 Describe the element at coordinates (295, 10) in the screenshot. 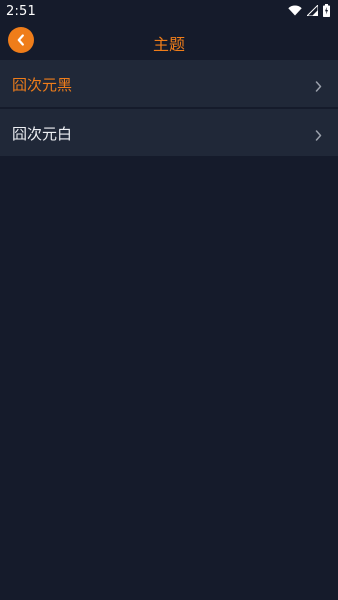

I see `wifi-icon` at that location.